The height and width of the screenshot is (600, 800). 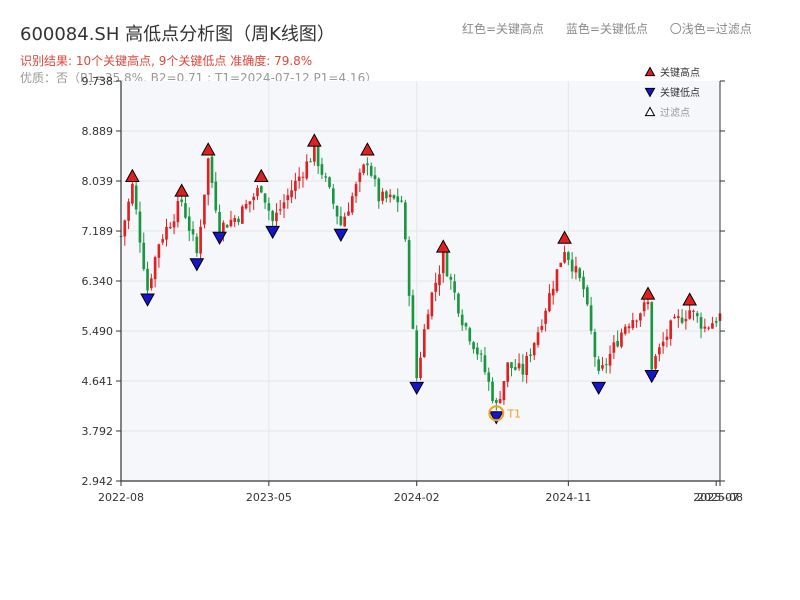 What do you see at coordinates (98, 181) in the screenshot?
I see `y-tick-label: 8.039` at bounding box center [98, 181].